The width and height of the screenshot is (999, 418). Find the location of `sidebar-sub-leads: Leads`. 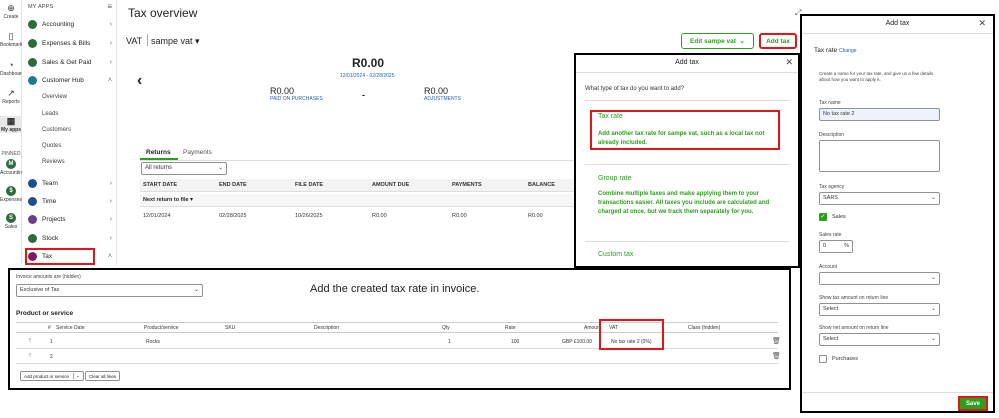

sidebar-sub-leads: Leads is located at coordinates (50, 114).